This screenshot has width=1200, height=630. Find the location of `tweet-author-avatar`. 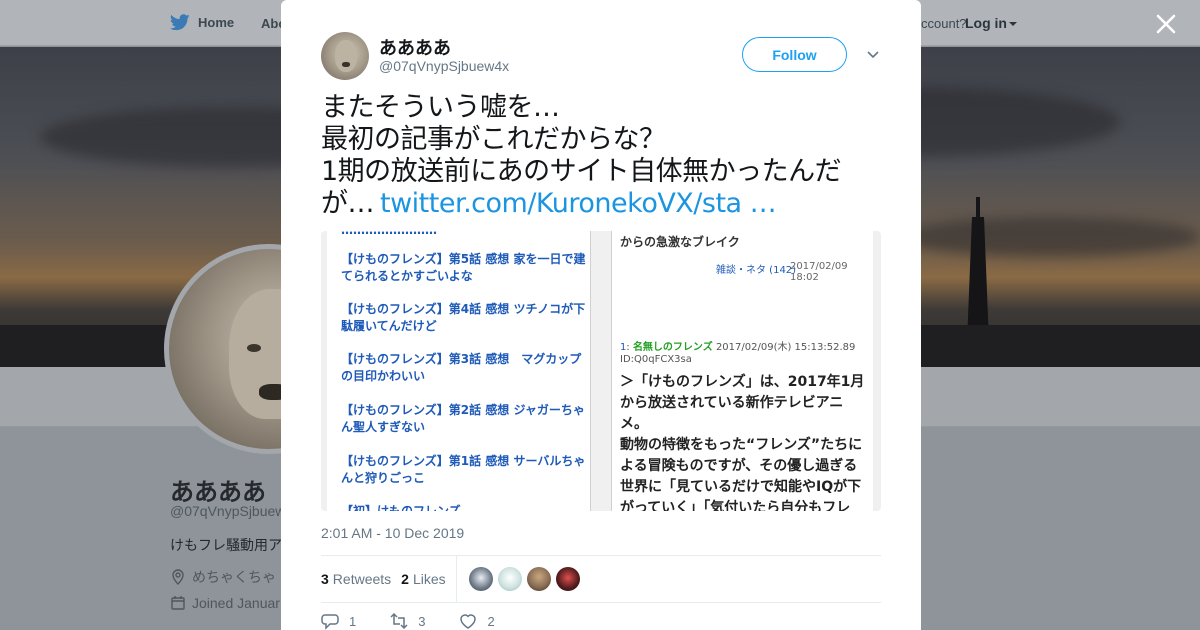

tweet-author-avatar is located at coordinates (345, 56).